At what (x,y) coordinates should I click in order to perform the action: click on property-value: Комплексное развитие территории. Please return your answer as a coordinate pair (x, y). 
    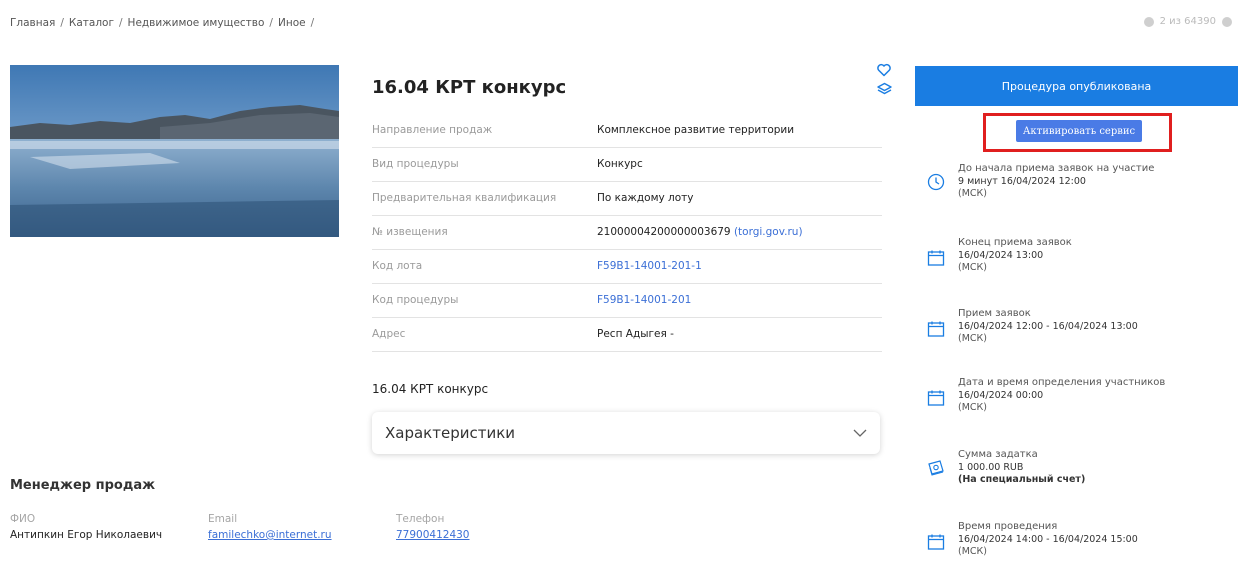
    Looking at the image, I should click on (696, 130).